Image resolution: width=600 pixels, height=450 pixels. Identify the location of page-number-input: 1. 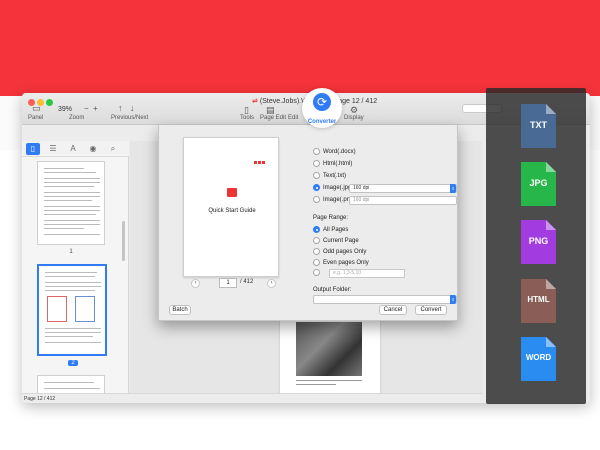
(228, 283).